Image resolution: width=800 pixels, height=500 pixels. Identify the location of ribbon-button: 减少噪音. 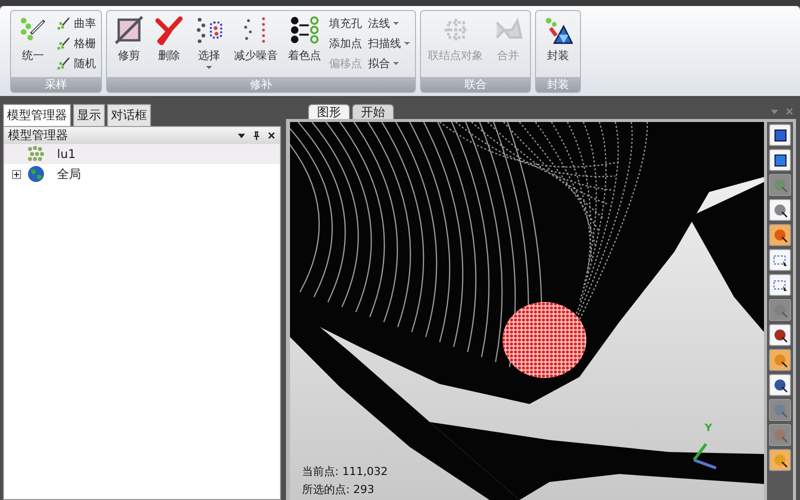
(256, 44).